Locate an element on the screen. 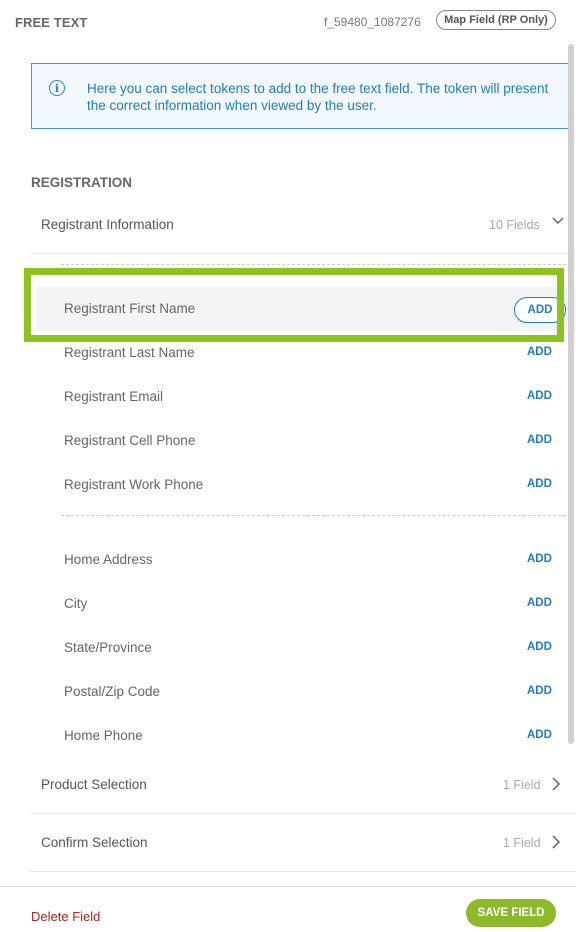 The image size is (576, 932). group-label: Registrant Information is located at coordinates (107, 224).